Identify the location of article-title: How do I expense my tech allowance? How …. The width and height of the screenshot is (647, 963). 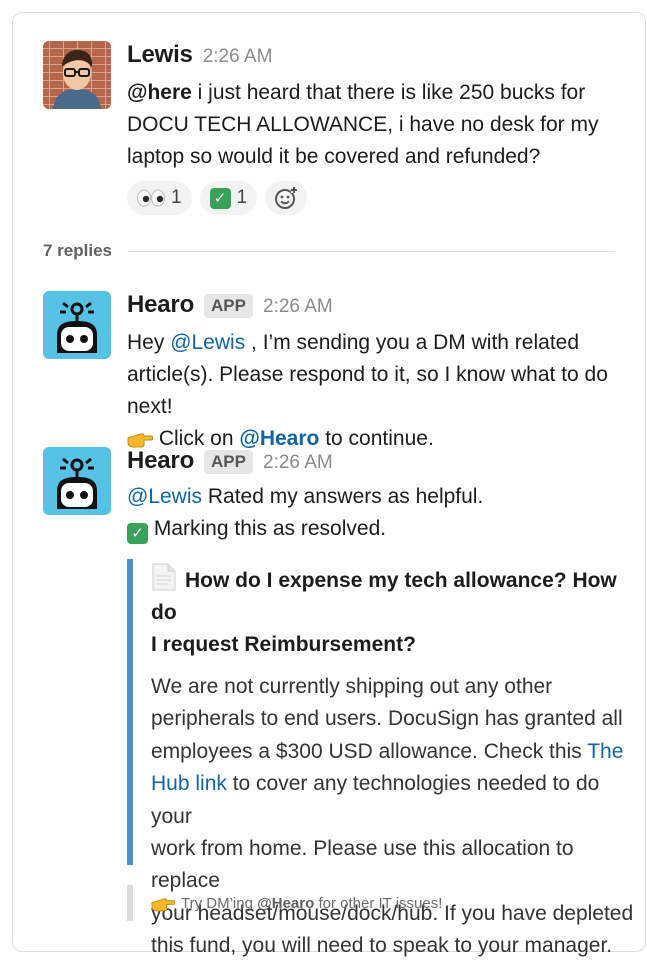
(394, 612).